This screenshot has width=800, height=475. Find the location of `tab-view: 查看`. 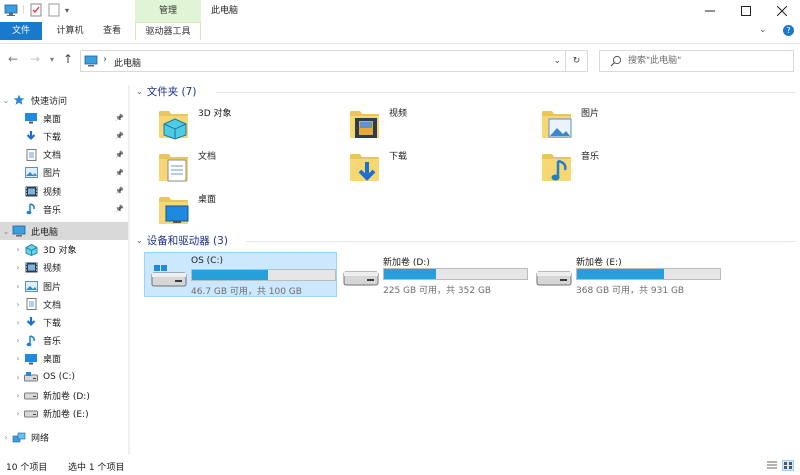

tab-view: 查看 is located at coordinates (112, 31).